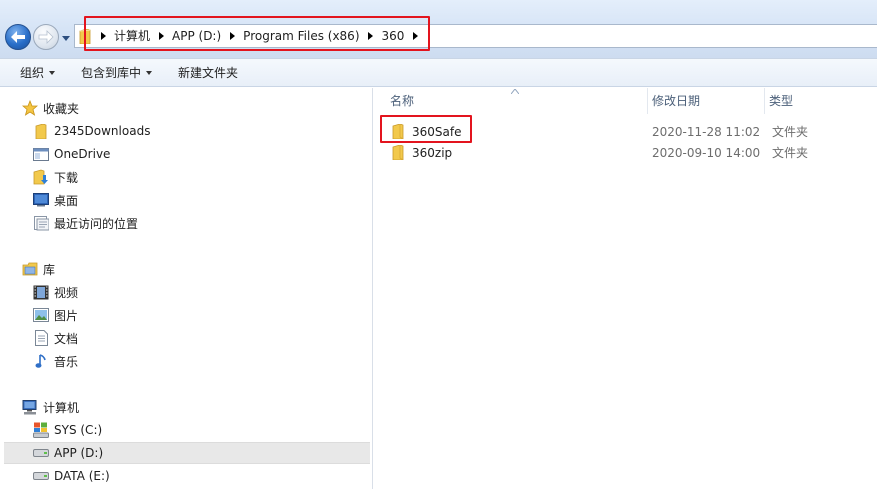 This screenshot has height=489, width=877. What do you see at coordinates (301, 36) in the screenshot?
I see `breadcrumb-program-files: Program Files (x86)` at bounding box center [301, 36].